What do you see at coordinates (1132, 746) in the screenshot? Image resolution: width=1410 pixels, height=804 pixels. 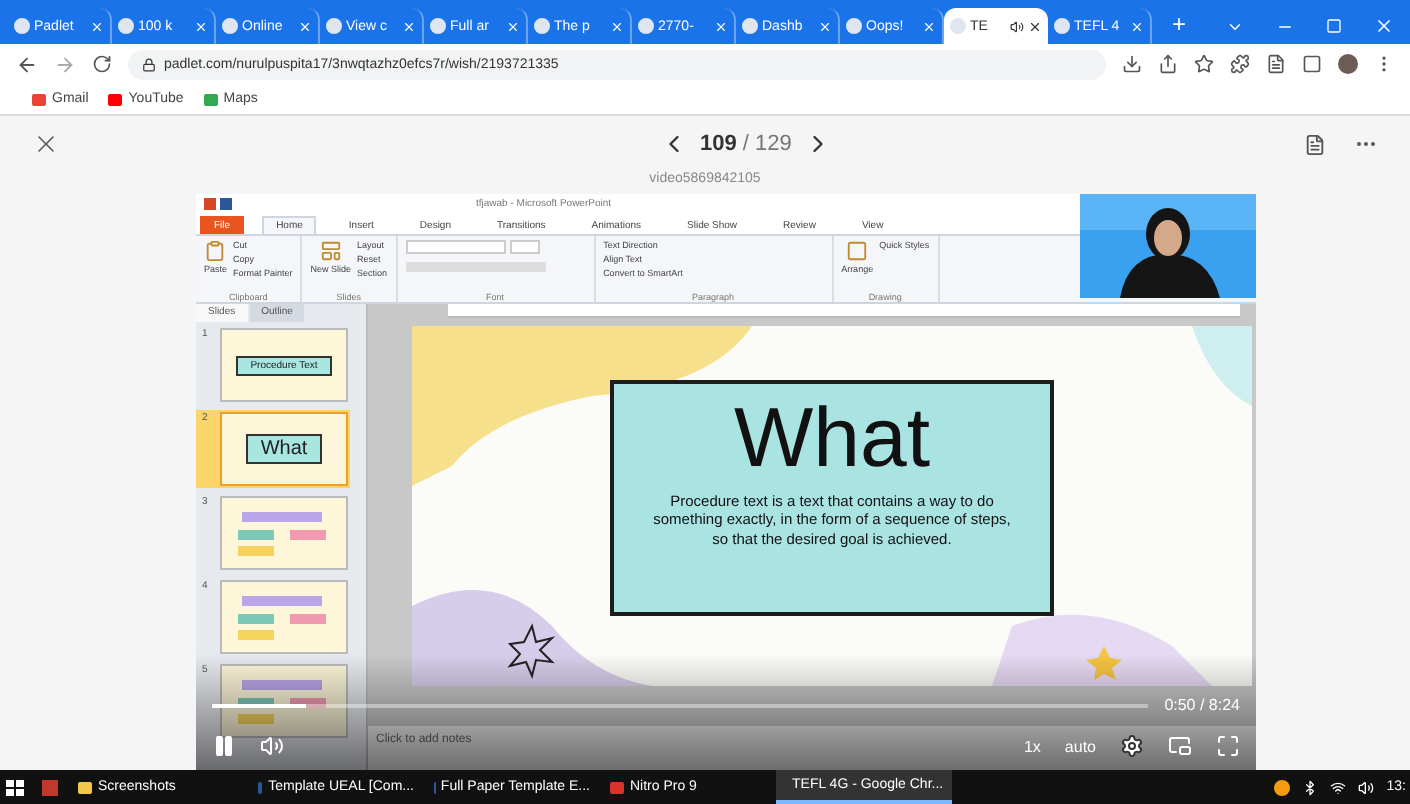 I see `settings-icon` at bounding box center [1132, 746].